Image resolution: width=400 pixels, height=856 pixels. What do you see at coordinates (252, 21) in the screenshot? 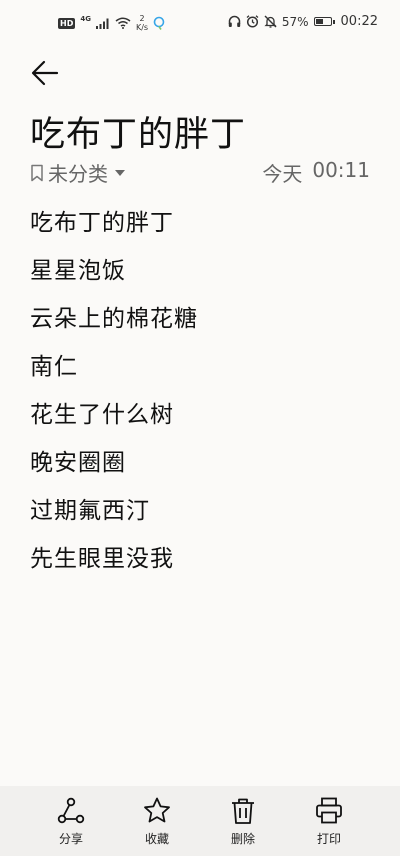
I see `alarm-icon` at bounding box center [252, 21].